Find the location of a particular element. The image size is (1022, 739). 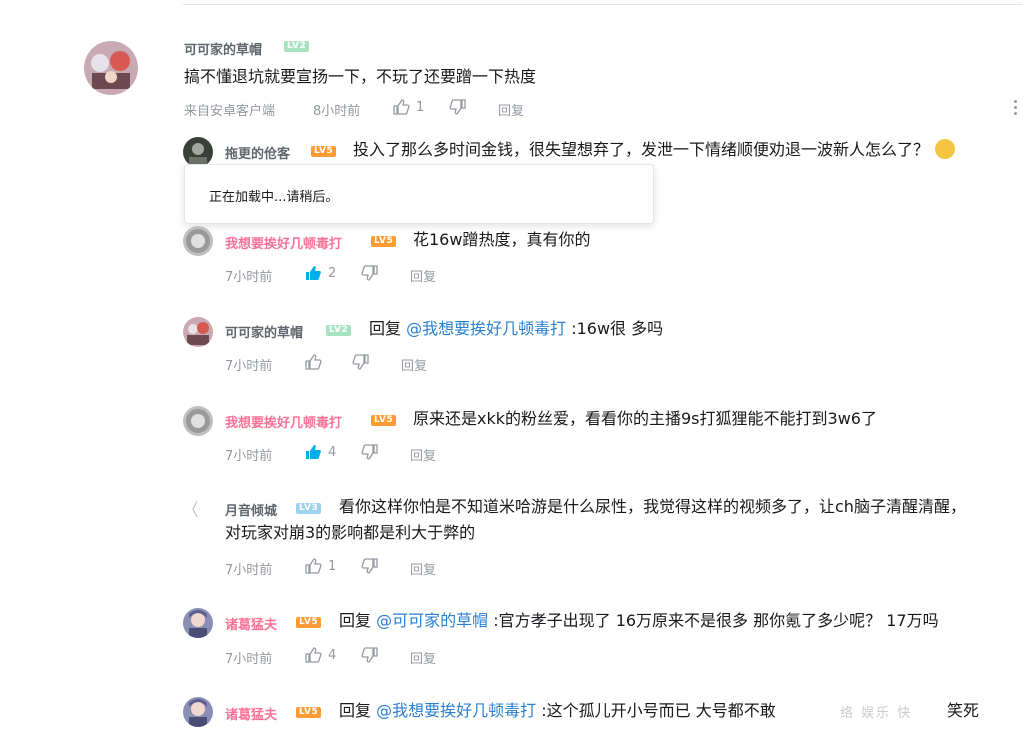

laugh-cry-emoji-icon is located at coordinates (945, 149).